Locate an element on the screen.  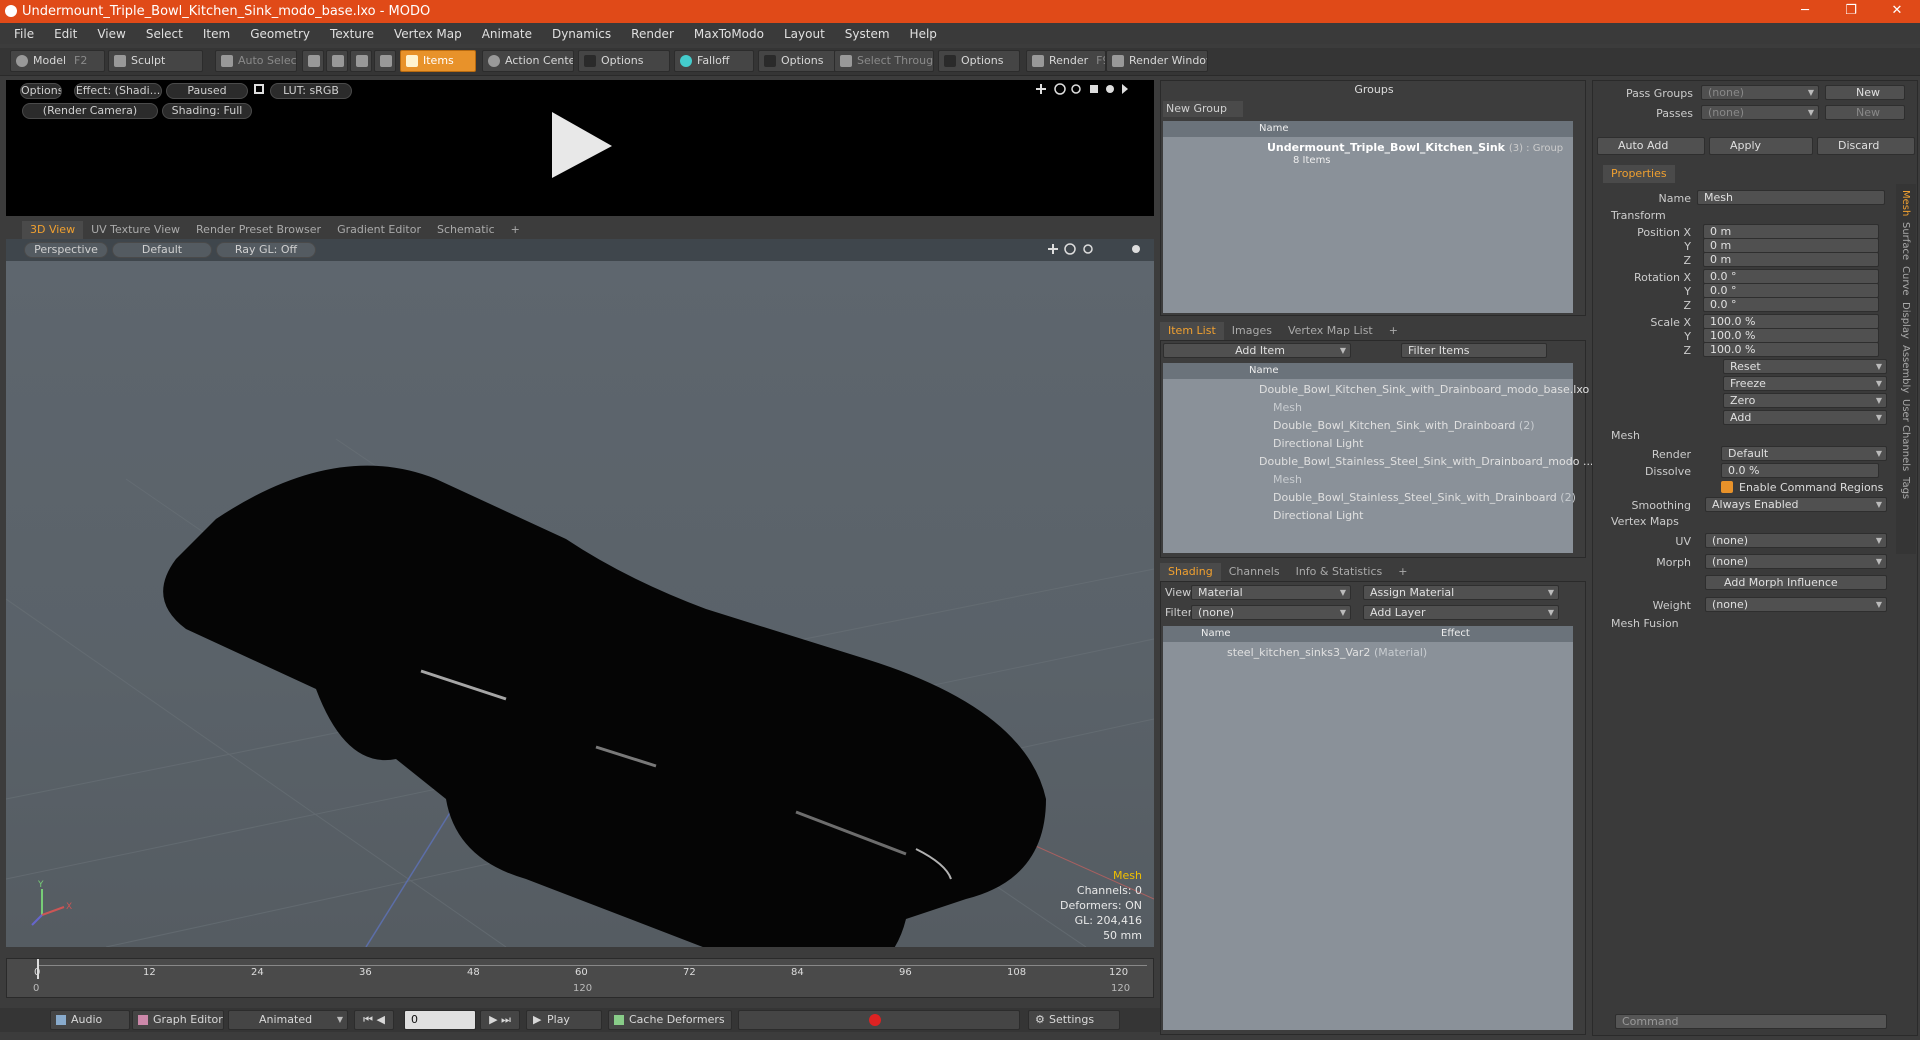
position-z-input: 0 m is located at coordinates (1791, 259).